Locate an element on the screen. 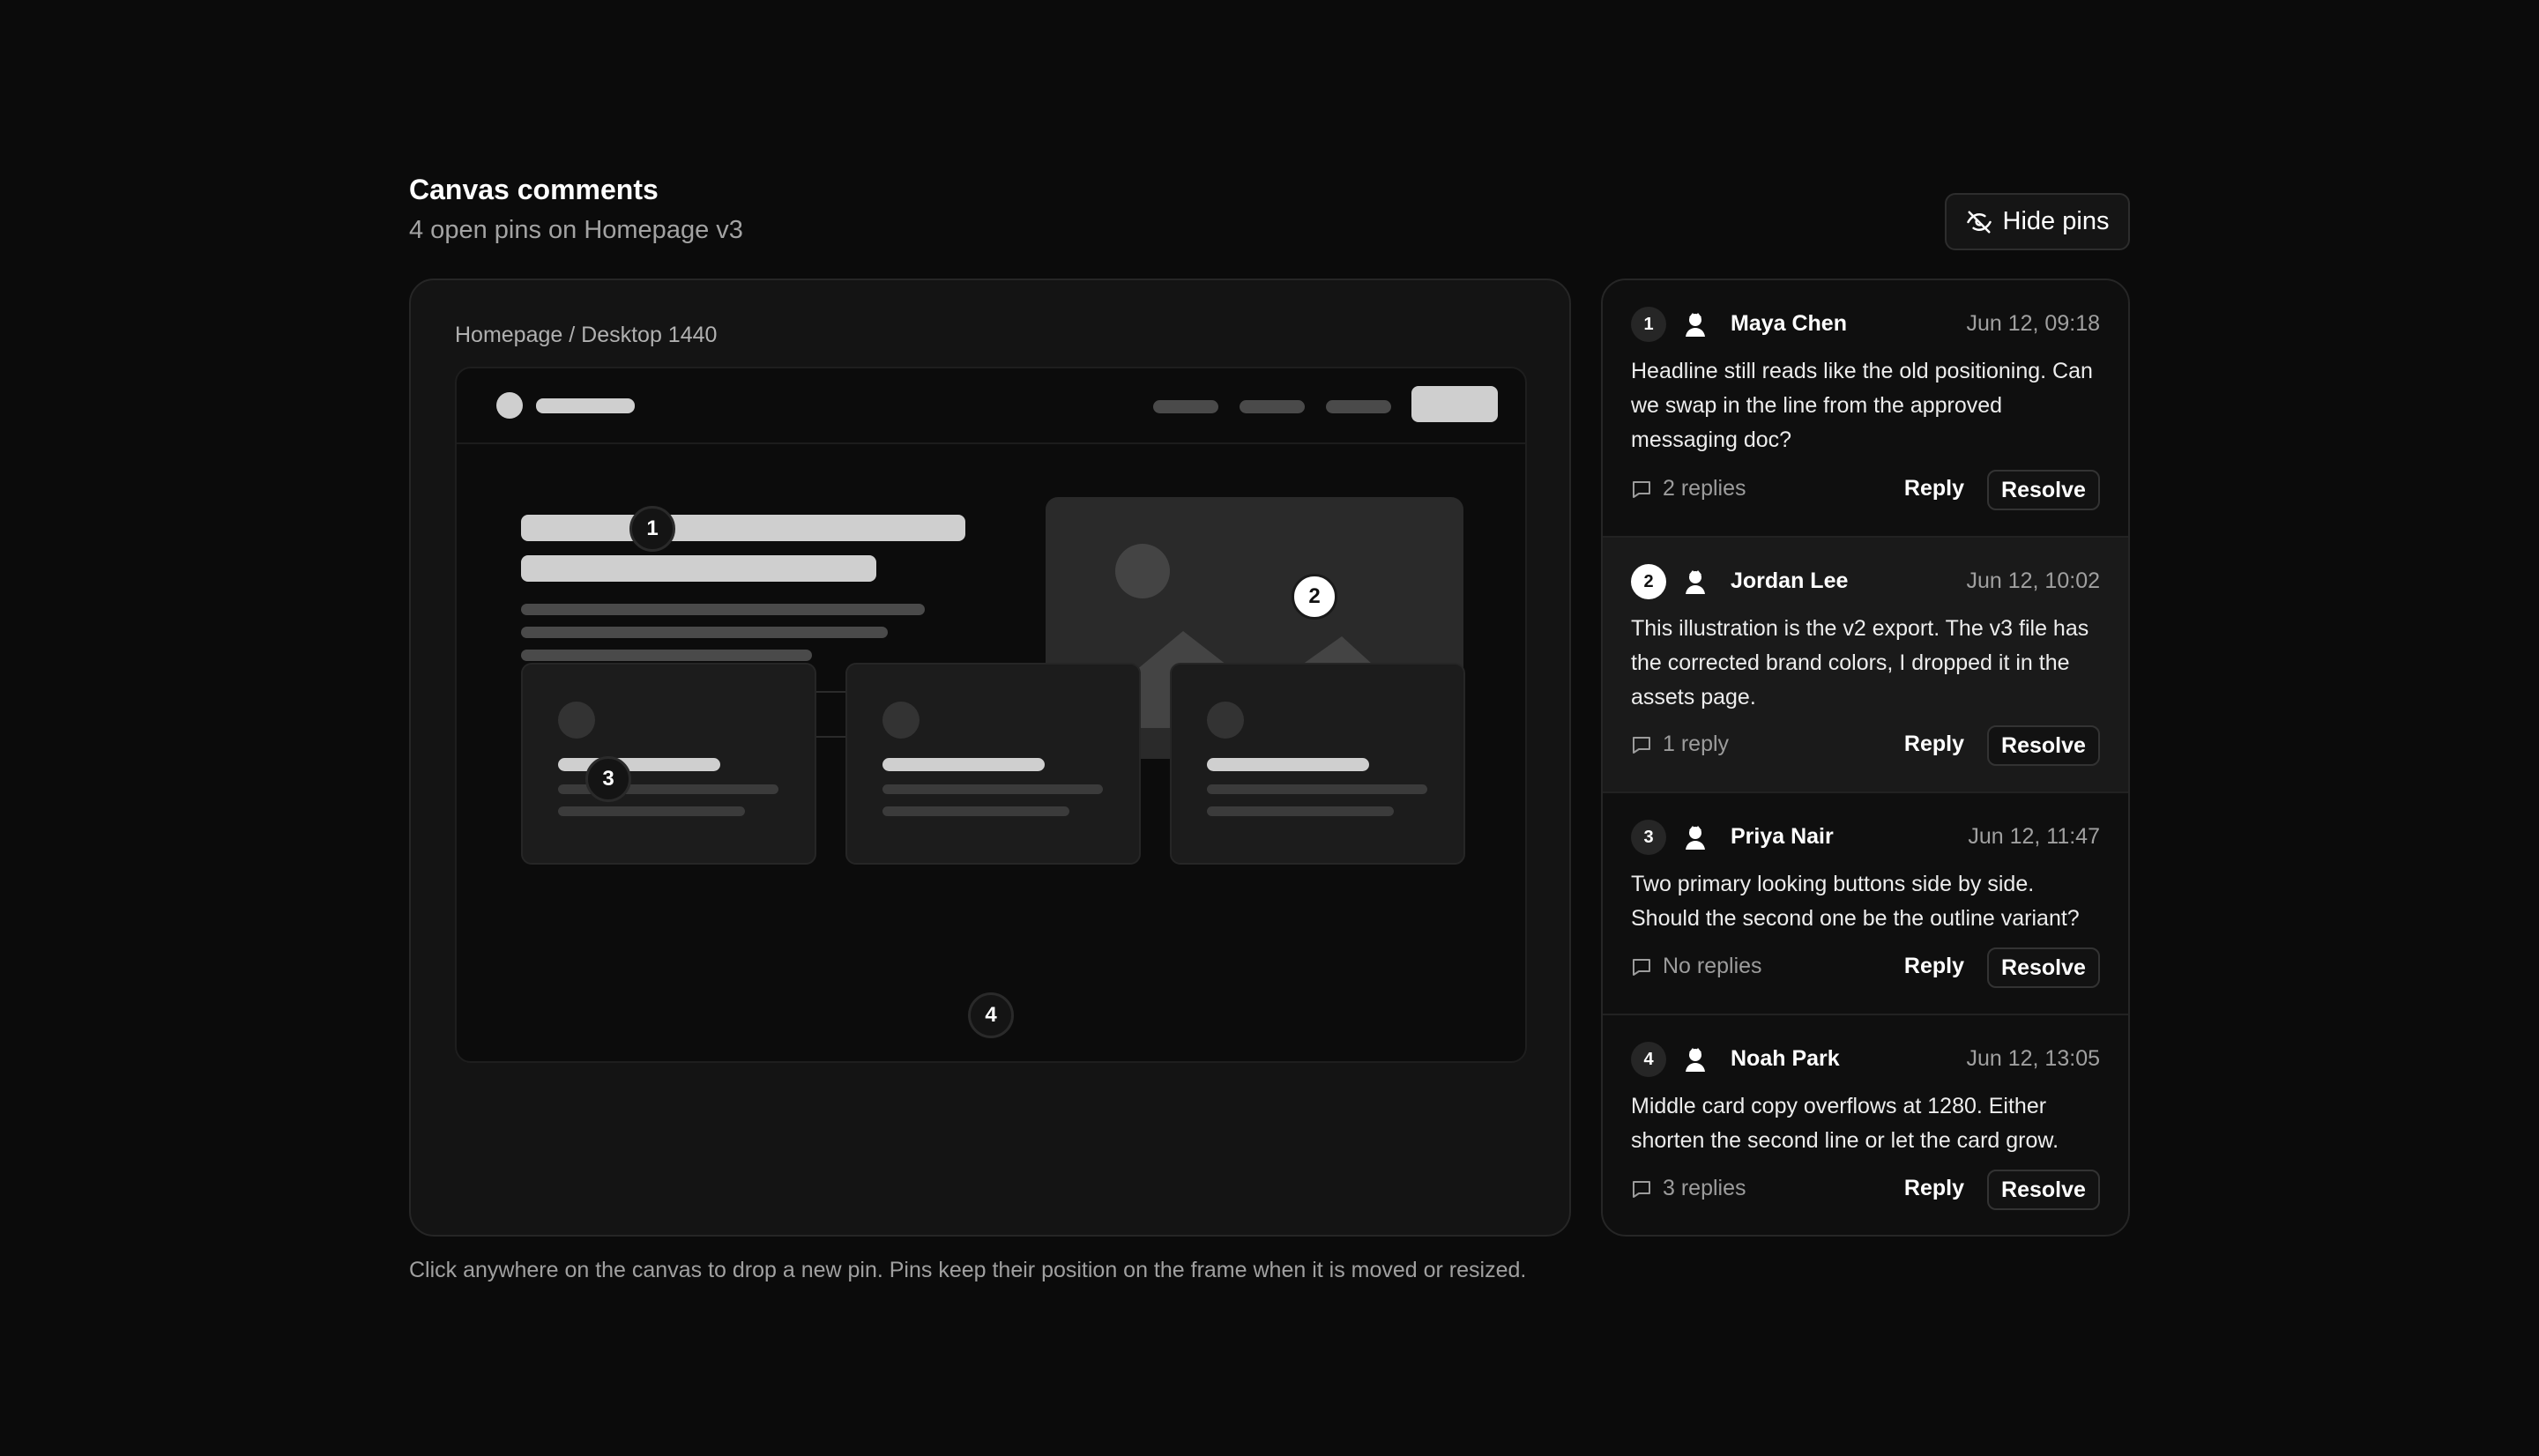 The height and width of the screenshot is (1456, 2539). page-subtitle: 4 open pins on Homepage v3 is located at coordinates (576, 230).